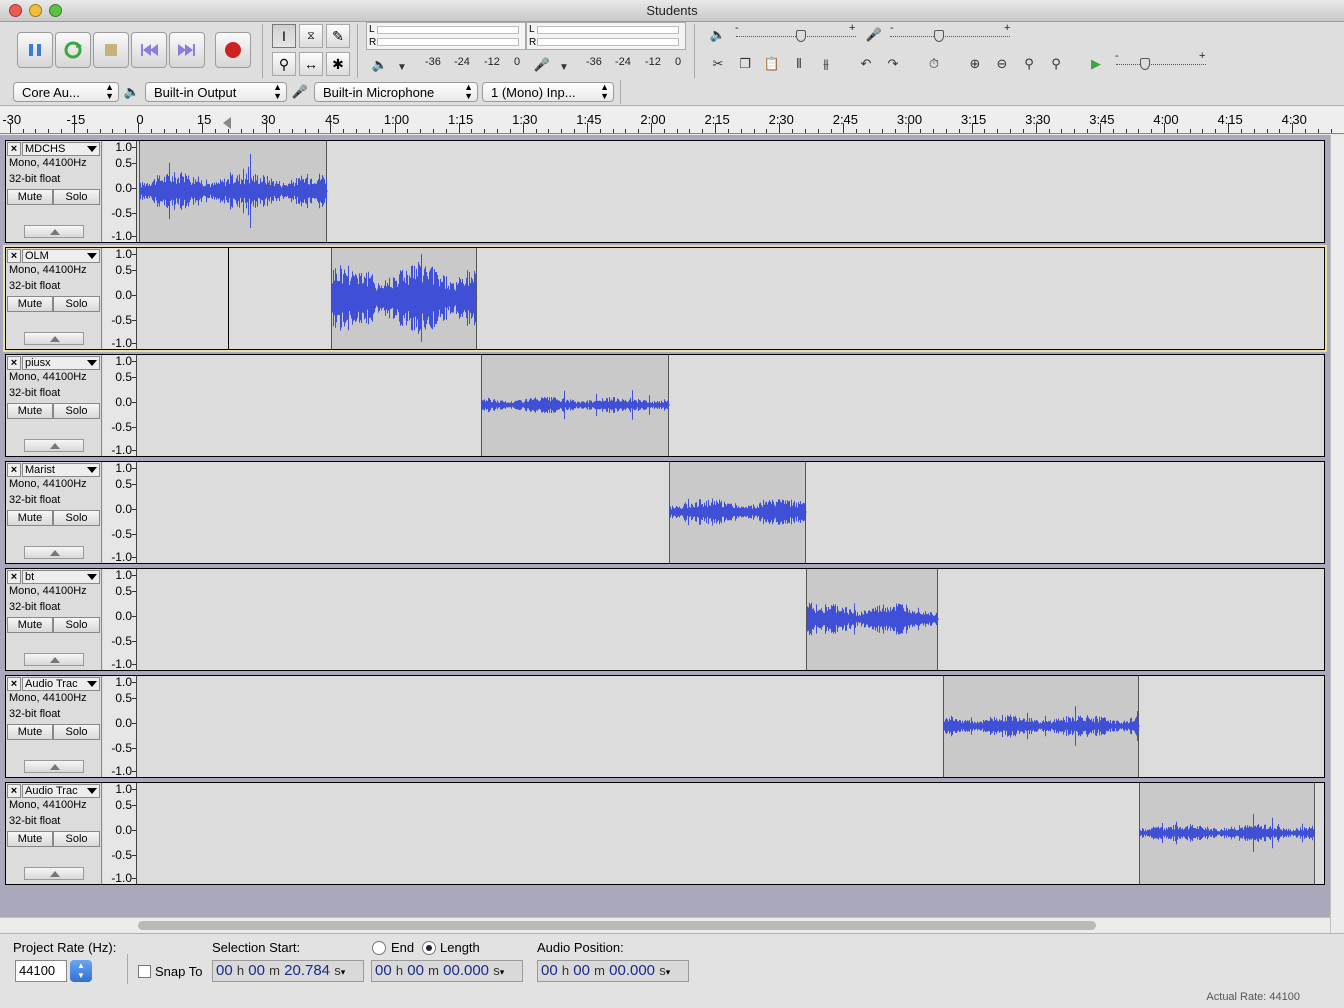 This screenshot has height=1008, width=1344. What do you see at coordinates (950, 37) in the screenshot?
I see `input-volume-slider` at bounding box center [950, 37].